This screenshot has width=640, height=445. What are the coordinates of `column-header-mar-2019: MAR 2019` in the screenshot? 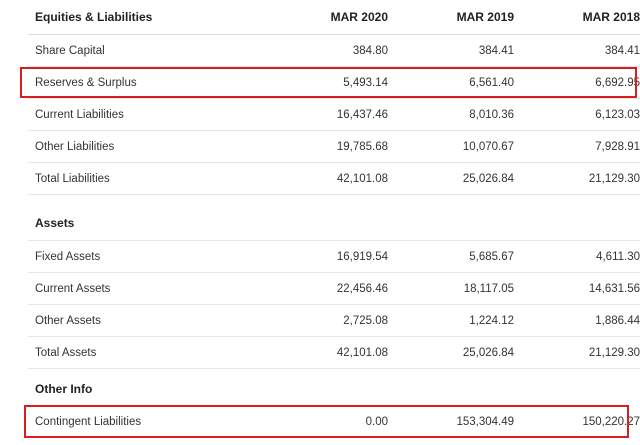 It's located at (485, 17).